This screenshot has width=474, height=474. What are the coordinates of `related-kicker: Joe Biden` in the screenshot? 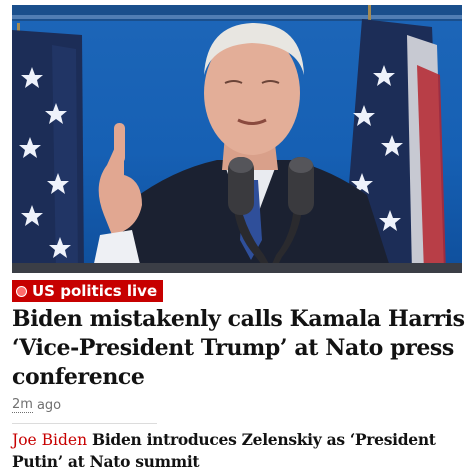 It's located at (50, 440).